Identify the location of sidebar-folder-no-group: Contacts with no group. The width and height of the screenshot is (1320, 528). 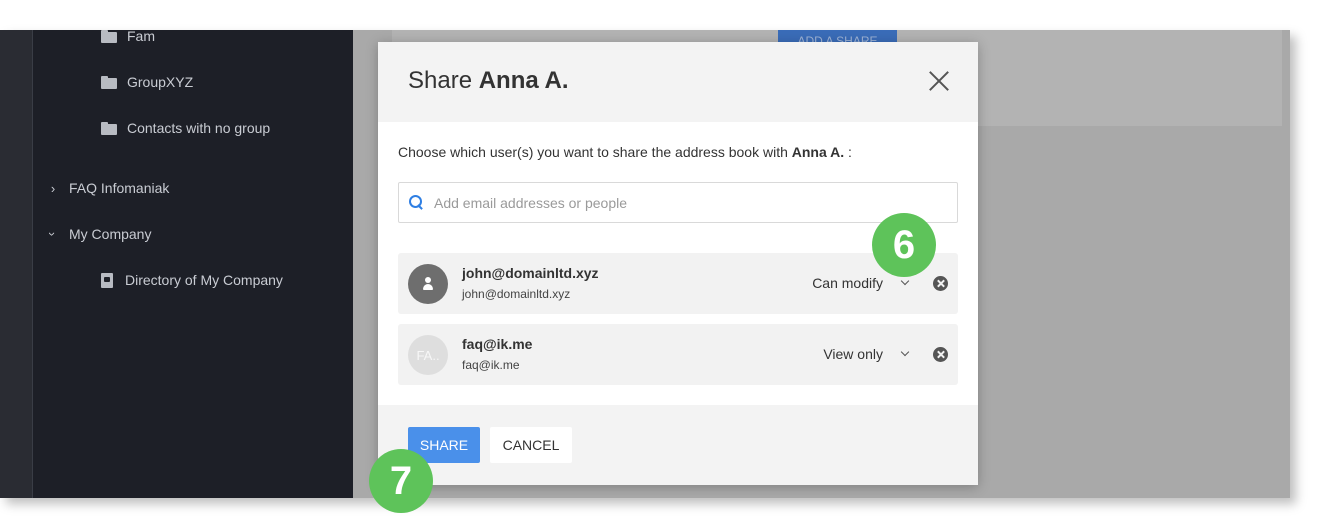
(185, 128).